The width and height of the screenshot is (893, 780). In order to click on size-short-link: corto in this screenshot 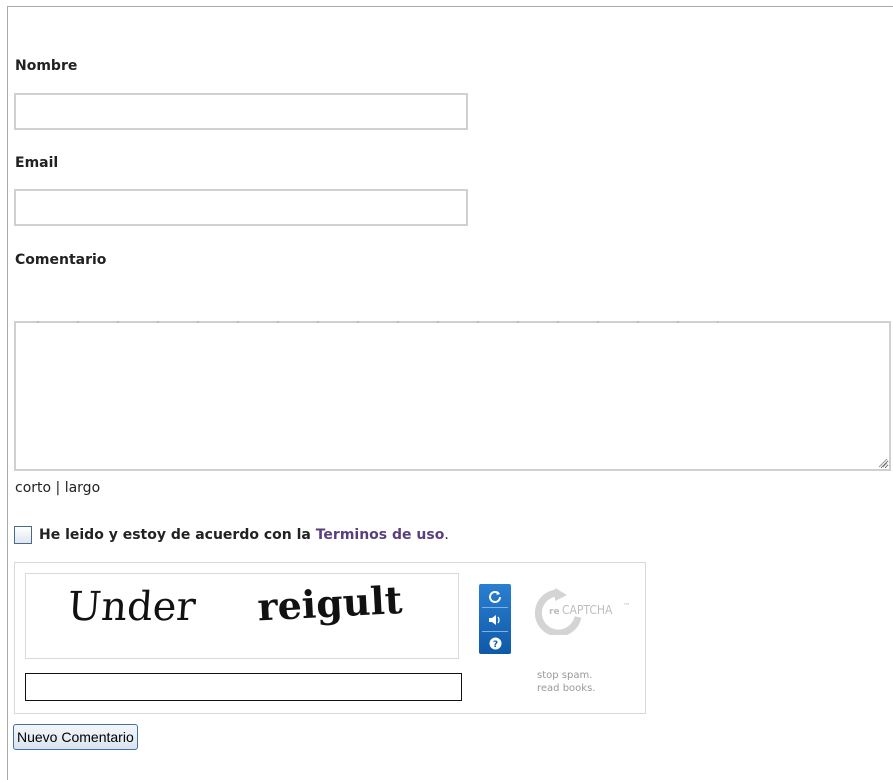, I will do `click(33, 488)`.